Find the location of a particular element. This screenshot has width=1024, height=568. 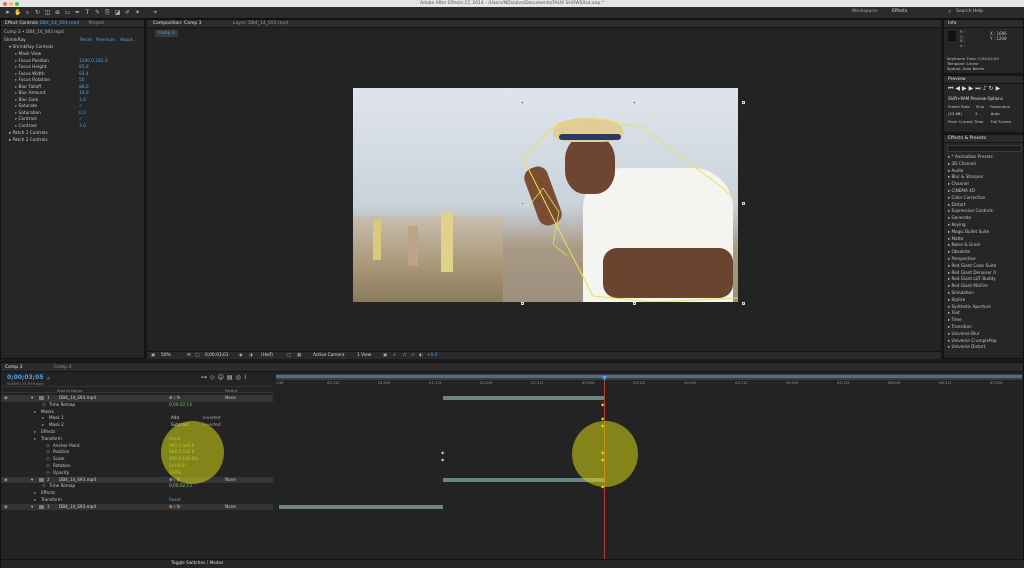

viewer-frame is located at coordinates (545, 195).